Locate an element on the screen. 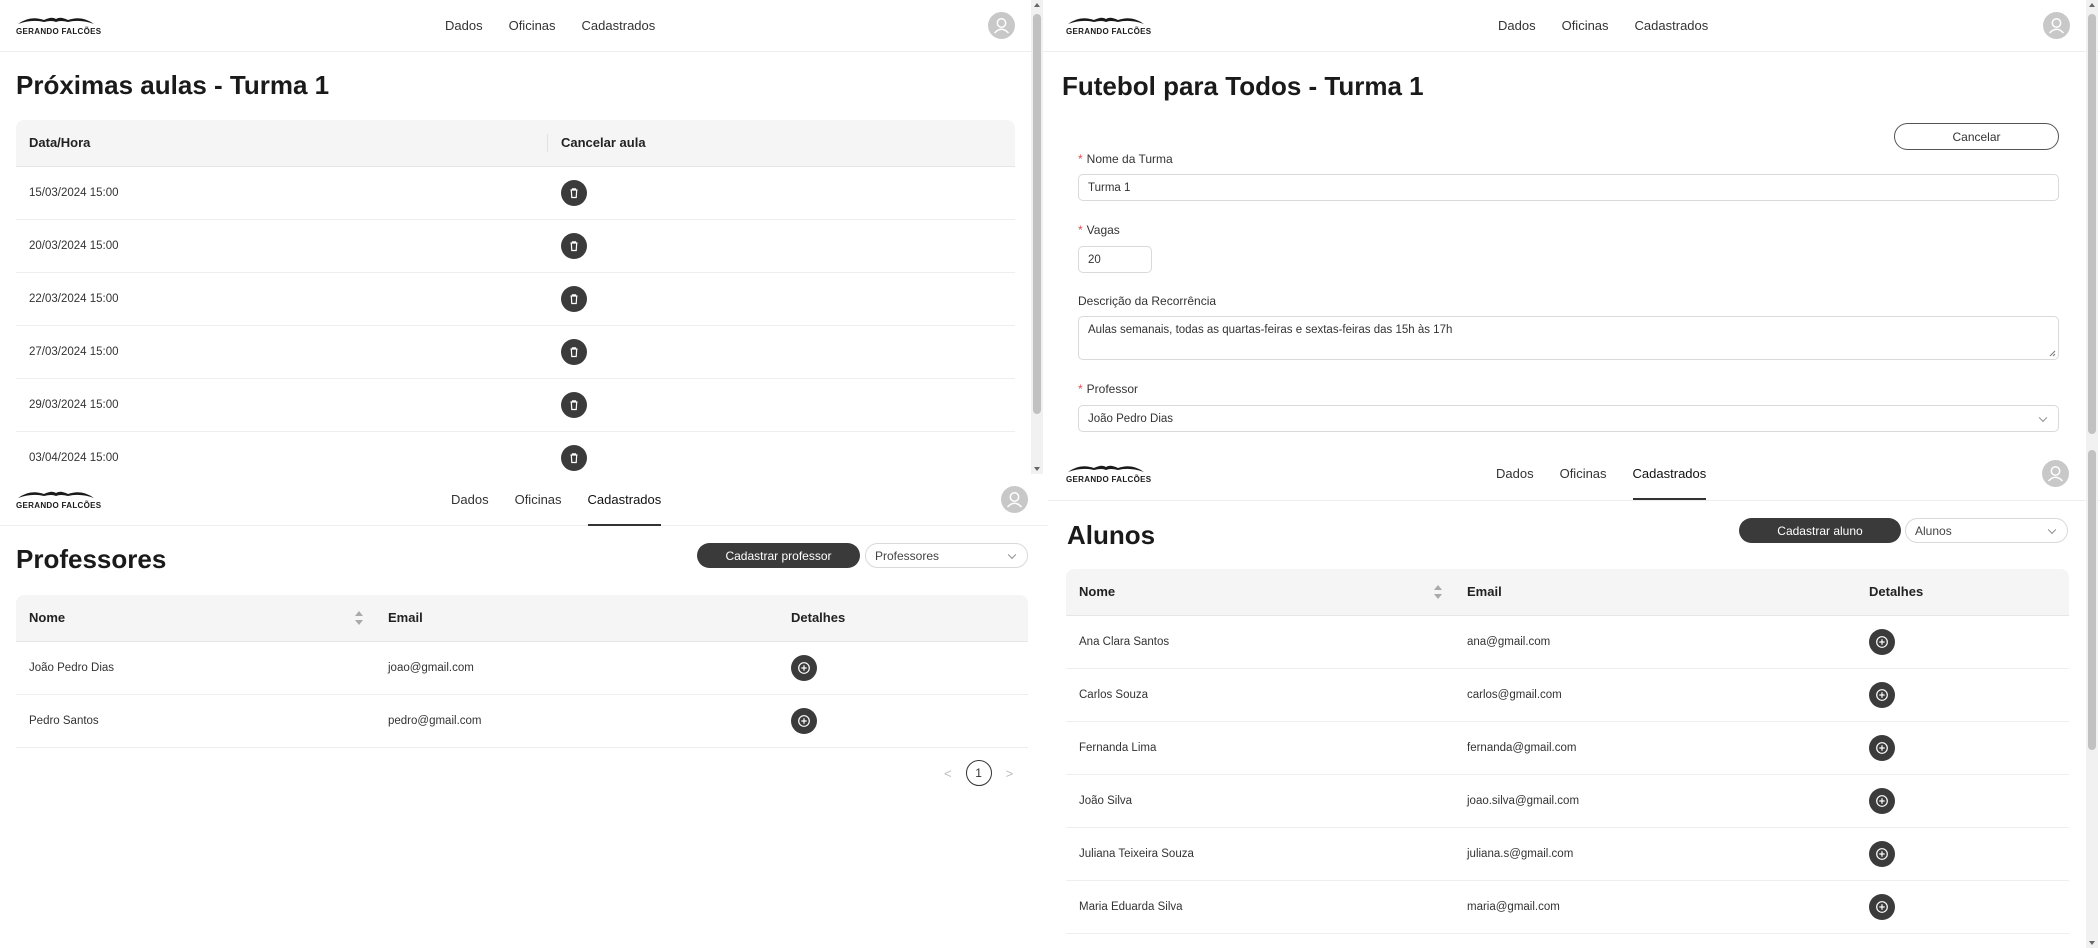 The width and height of the screenshot is (2100, 948). page-number-button: 1 is located at coordinates (978, 773).